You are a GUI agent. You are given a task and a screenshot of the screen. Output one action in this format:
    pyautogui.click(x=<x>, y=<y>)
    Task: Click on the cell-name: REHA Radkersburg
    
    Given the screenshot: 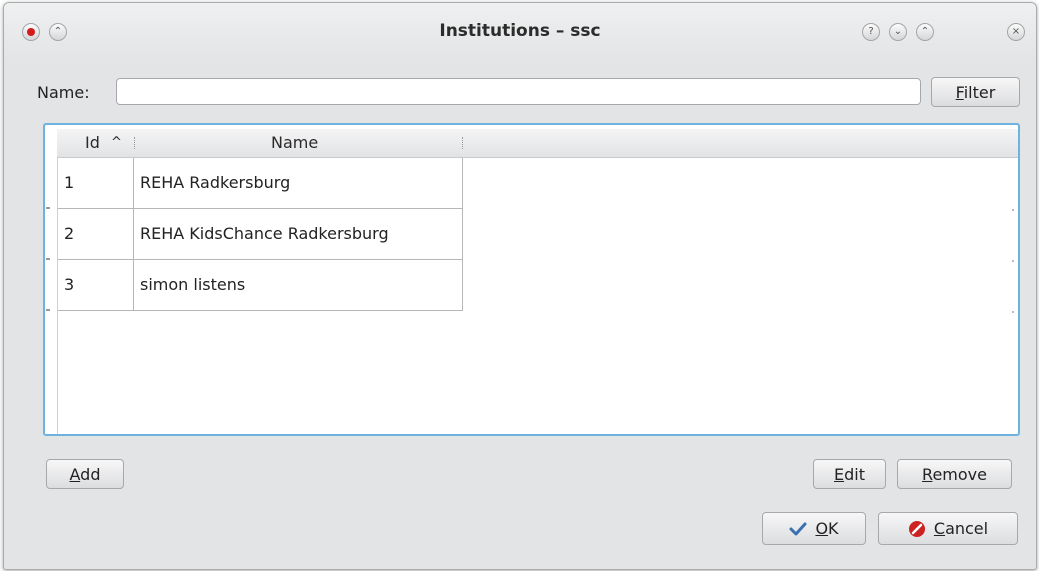 What is the action you would take?
    pyautogui.click(x=298, y=183)
    